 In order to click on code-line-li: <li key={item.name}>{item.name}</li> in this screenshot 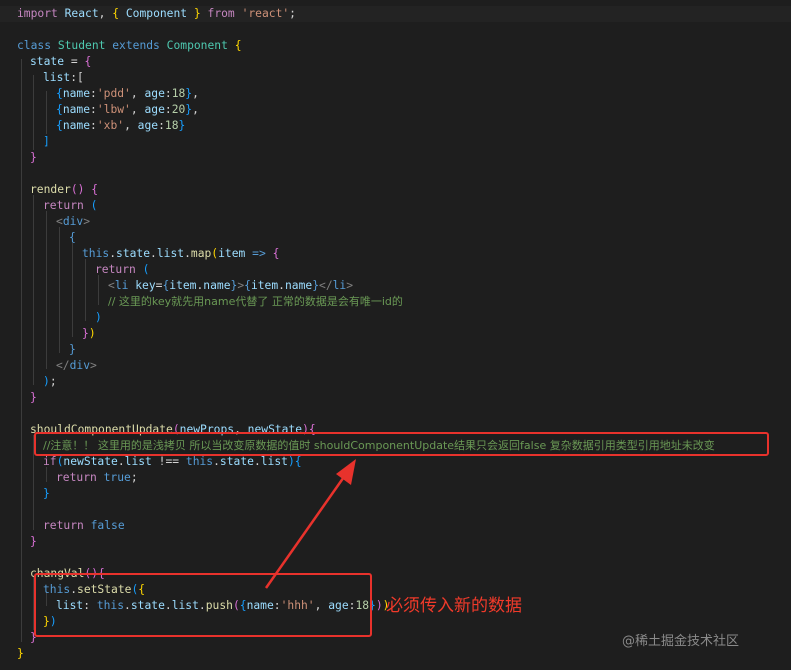, I will do `click(230, 286)`.